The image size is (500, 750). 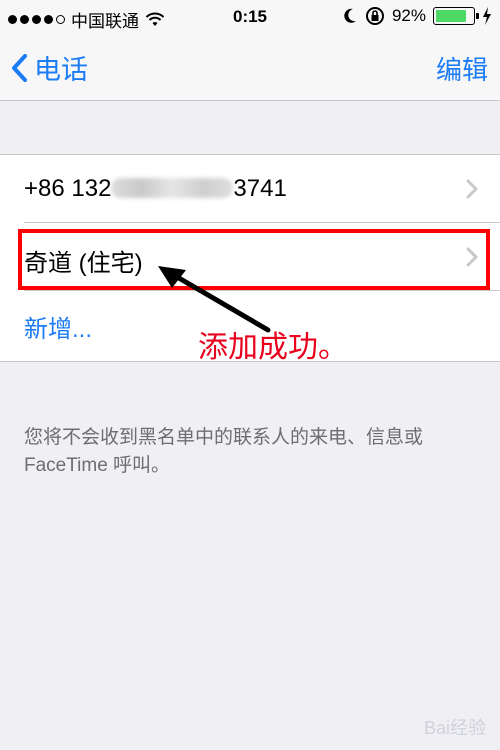 I want to click on blocked-item-phone: +86 132 3741, so click(x=250, y=189).